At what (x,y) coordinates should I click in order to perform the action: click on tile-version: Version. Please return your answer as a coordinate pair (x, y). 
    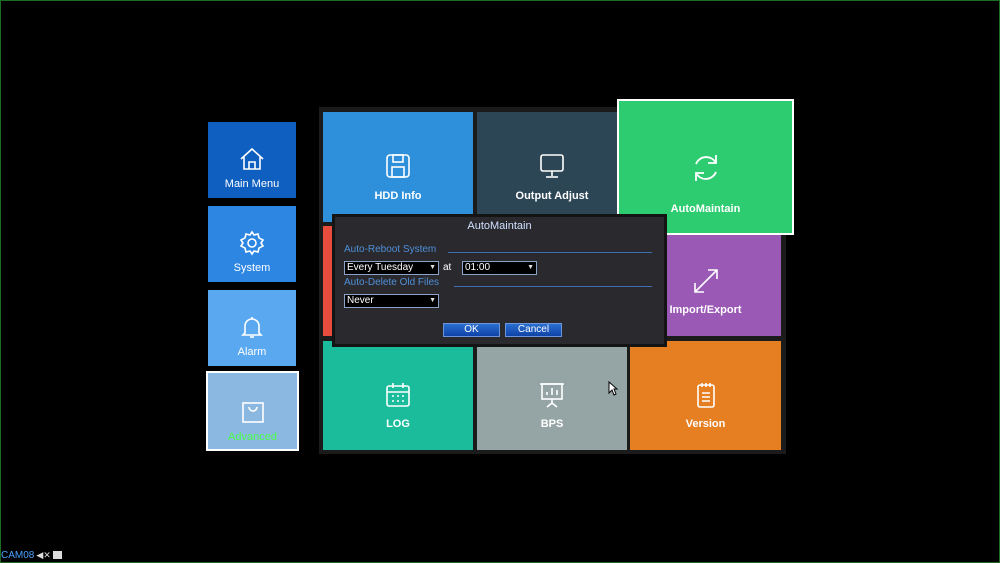
    Looking at the image, I should click on (705, 395).